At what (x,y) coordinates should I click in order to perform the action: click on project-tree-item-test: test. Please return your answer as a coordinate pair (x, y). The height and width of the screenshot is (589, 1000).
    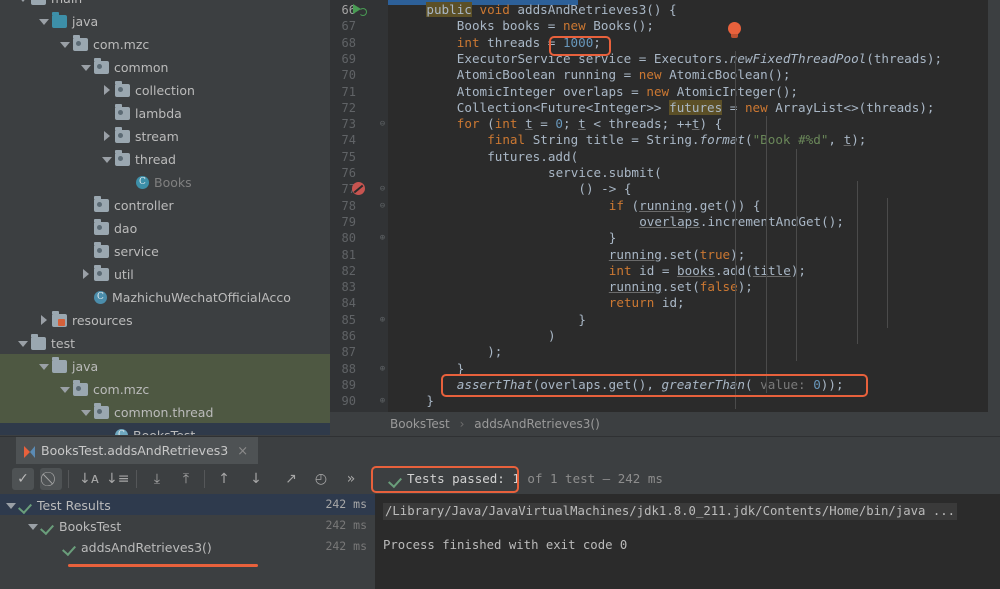
    Looking at the image, I should click on (165, 342).